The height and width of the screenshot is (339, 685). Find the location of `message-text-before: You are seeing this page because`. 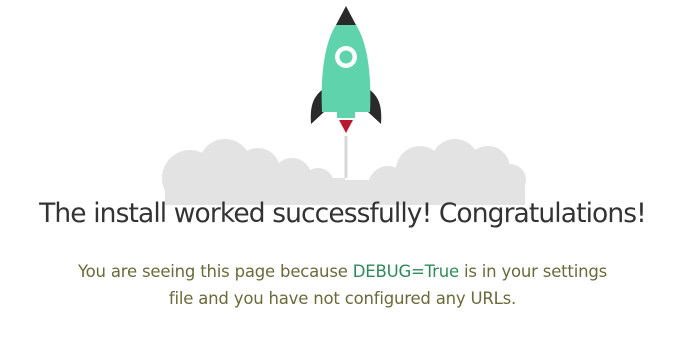

message-text-before: You are seeing this page because is located at coordinates (215, 271).